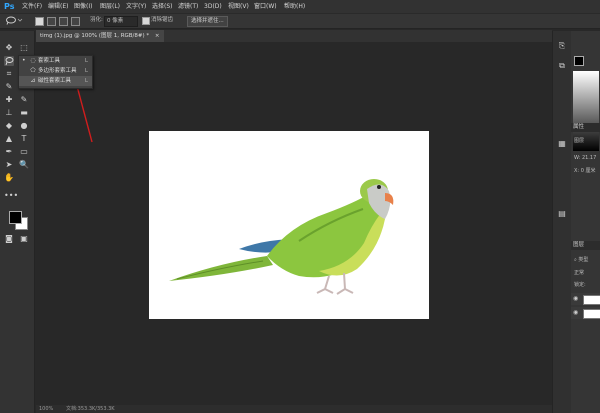 The image size is (600, 413). Describe the element at coordinates (90, 409) in the screenshot. I see `document-info: 文档:353.3K/353.3K` at that location.